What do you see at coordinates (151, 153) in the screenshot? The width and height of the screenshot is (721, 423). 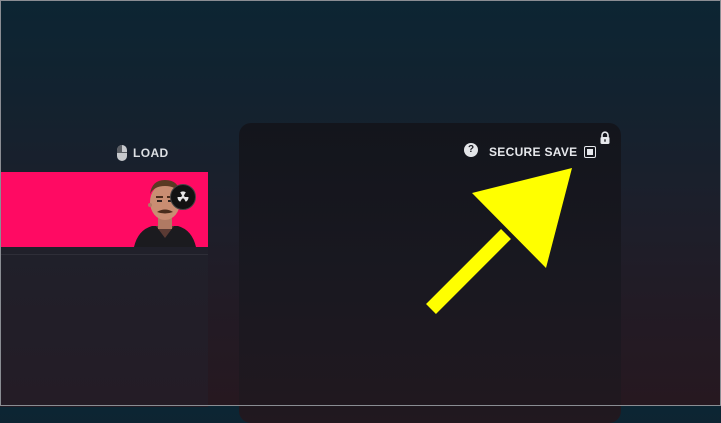 I see `load-label: LOAD` at bounding box center [151, 153].